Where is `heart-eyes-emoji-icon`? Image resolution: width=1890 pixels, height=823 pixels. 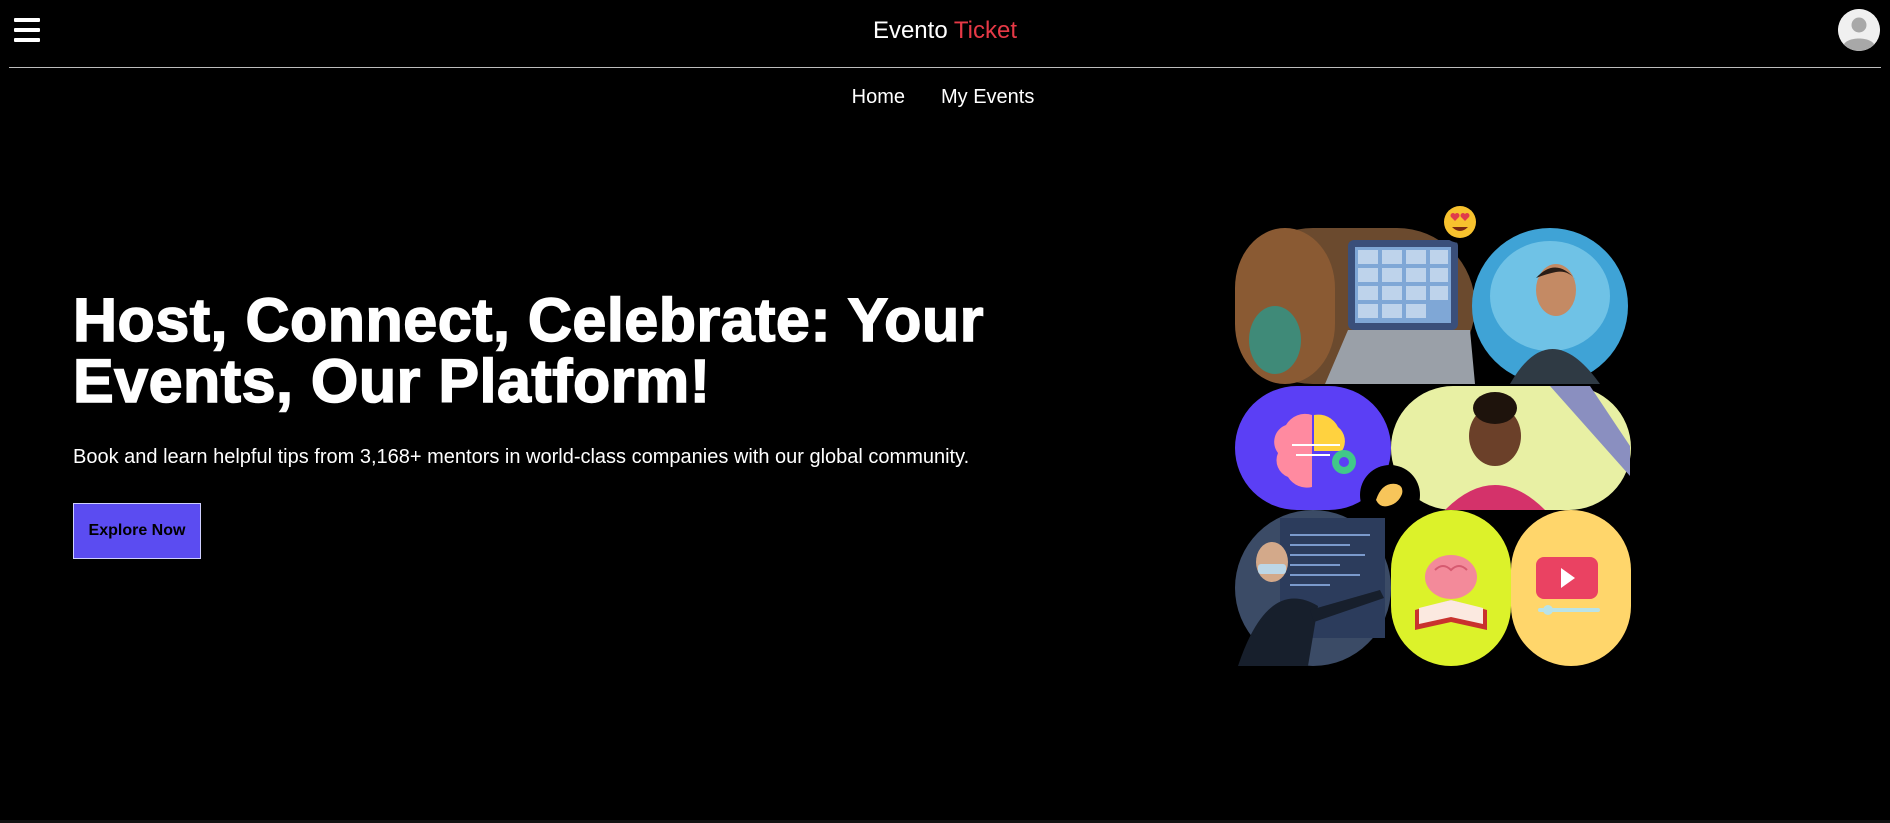 heart-eyes-emoji-icon is located at coordinates (1460, 222).